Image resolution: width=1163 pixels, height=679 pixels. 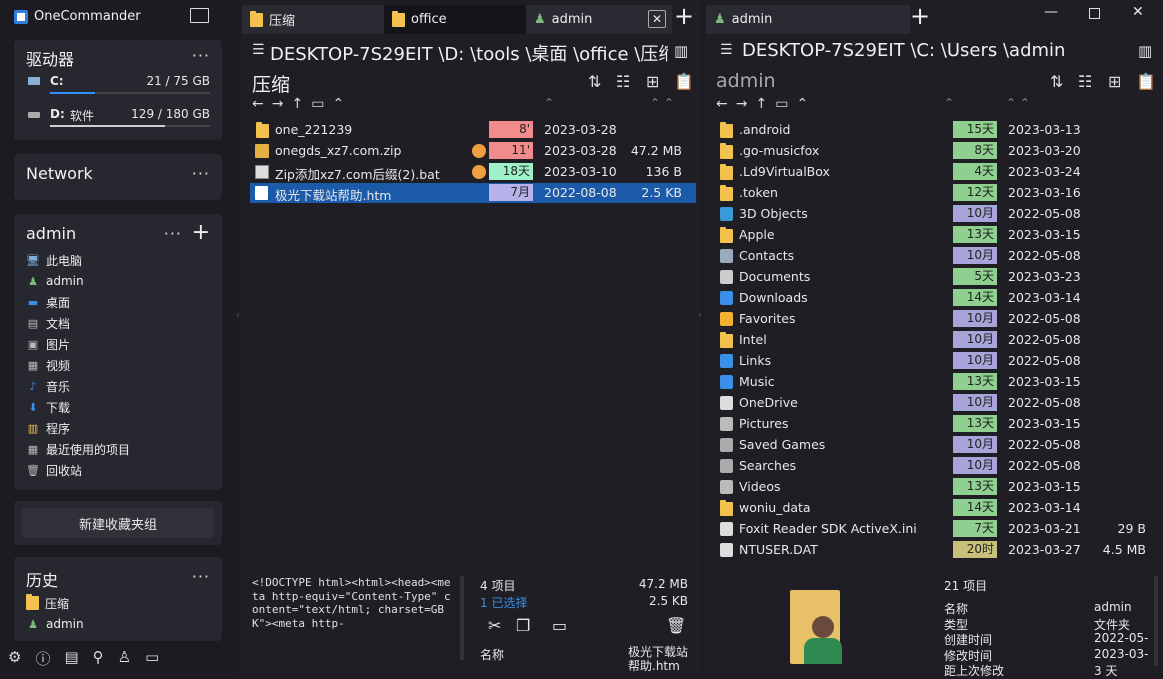 I want to click on file-row: Music 13天 2023-03-15, so click(x=936, y=382).